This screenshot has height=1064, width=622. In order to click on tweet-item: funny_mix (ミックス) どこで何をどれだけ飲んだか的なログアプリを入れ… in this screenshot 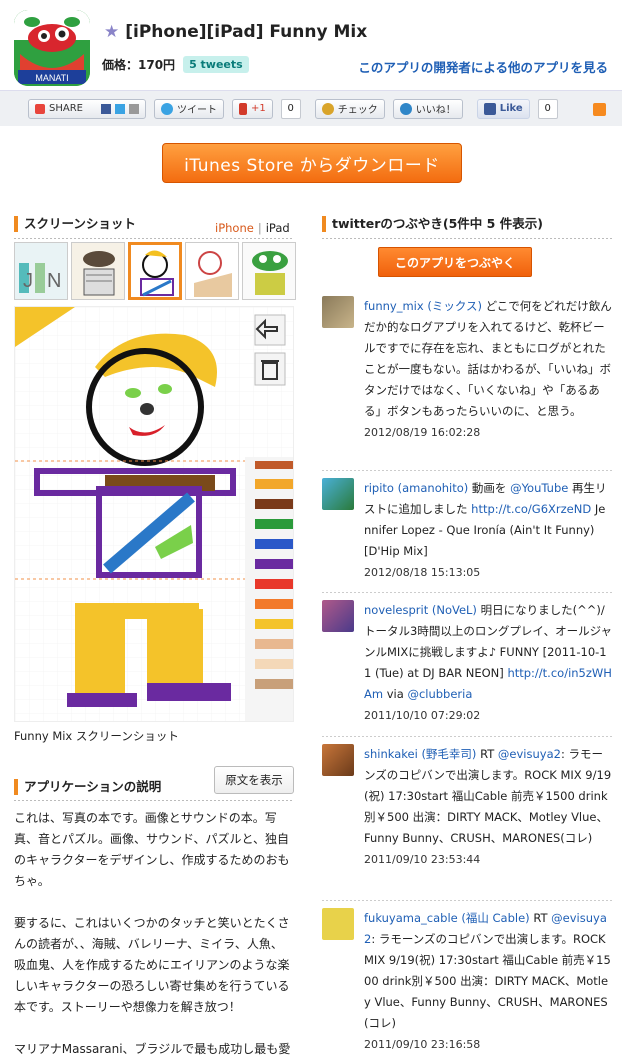, I will do `click(467, 369)`.